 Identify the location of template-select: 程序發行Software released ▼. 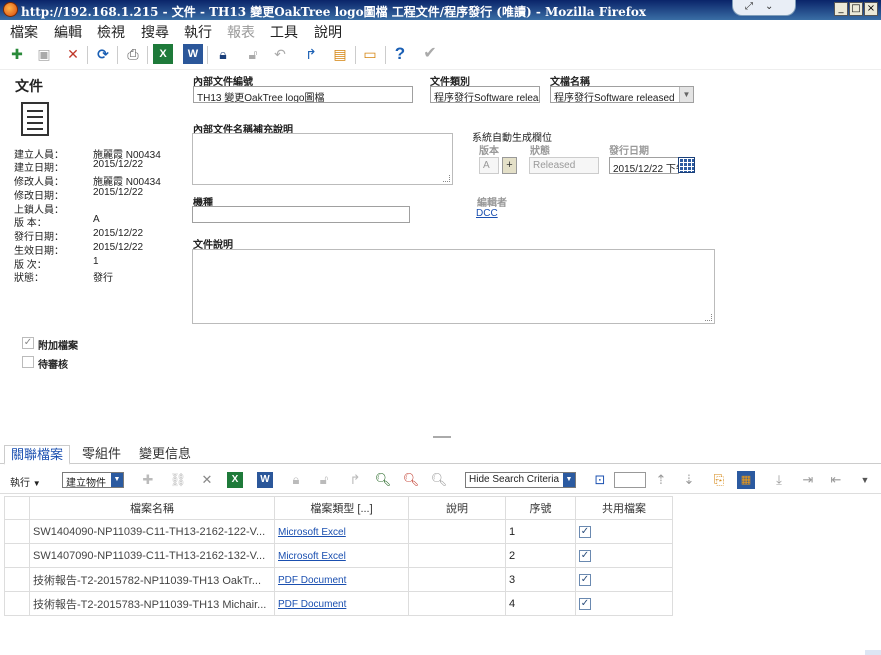
(622, 94).